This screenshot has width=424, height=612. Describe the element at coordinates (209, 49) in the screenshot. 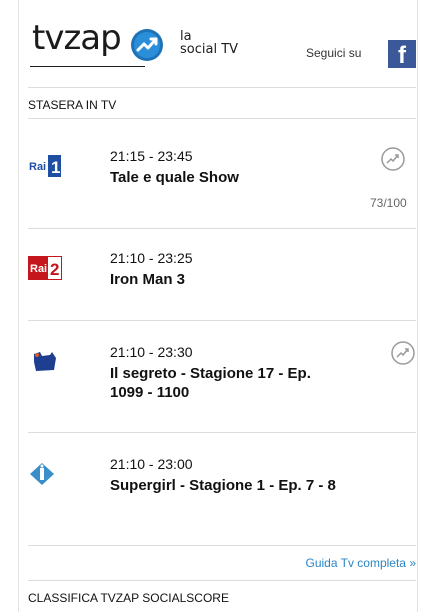

I see `tagline-line2: social TV` at that location.